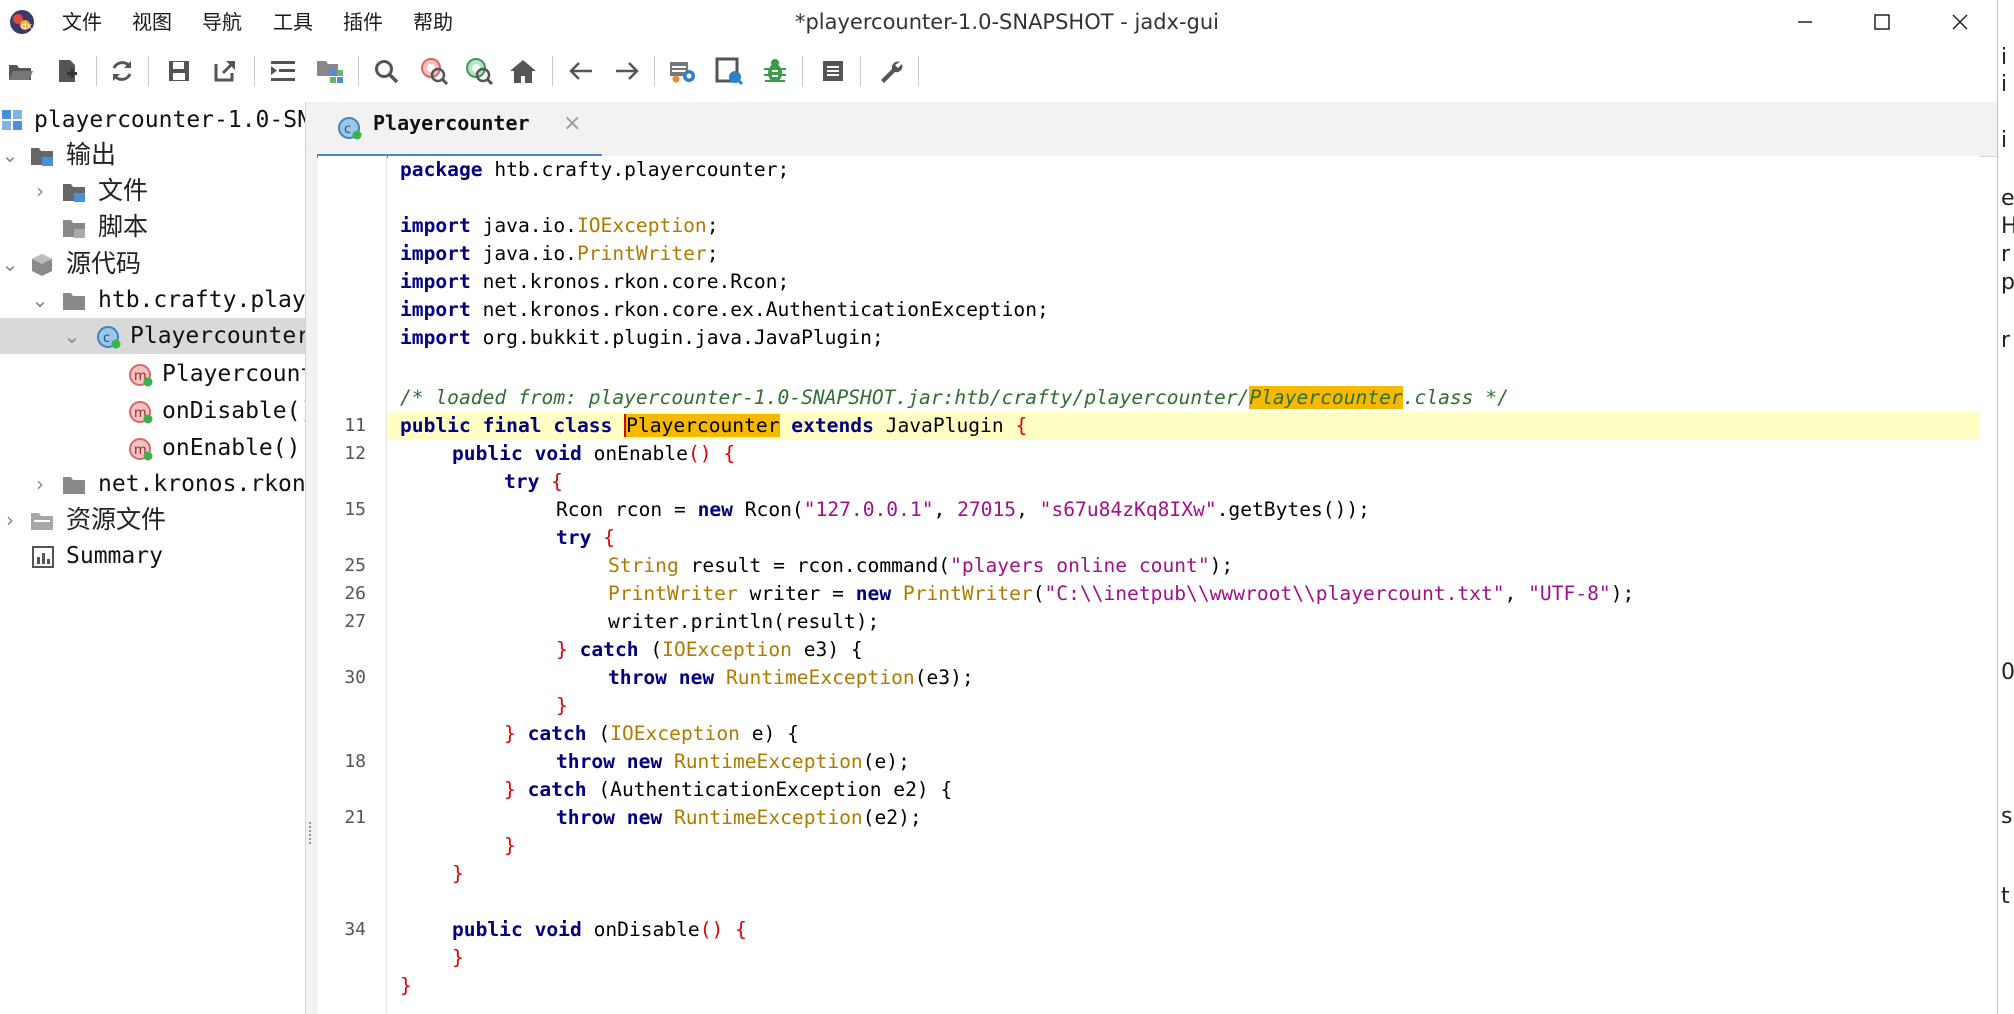  I want to click on code-text: htb.crafty.playercounter;, so click(636, 169).